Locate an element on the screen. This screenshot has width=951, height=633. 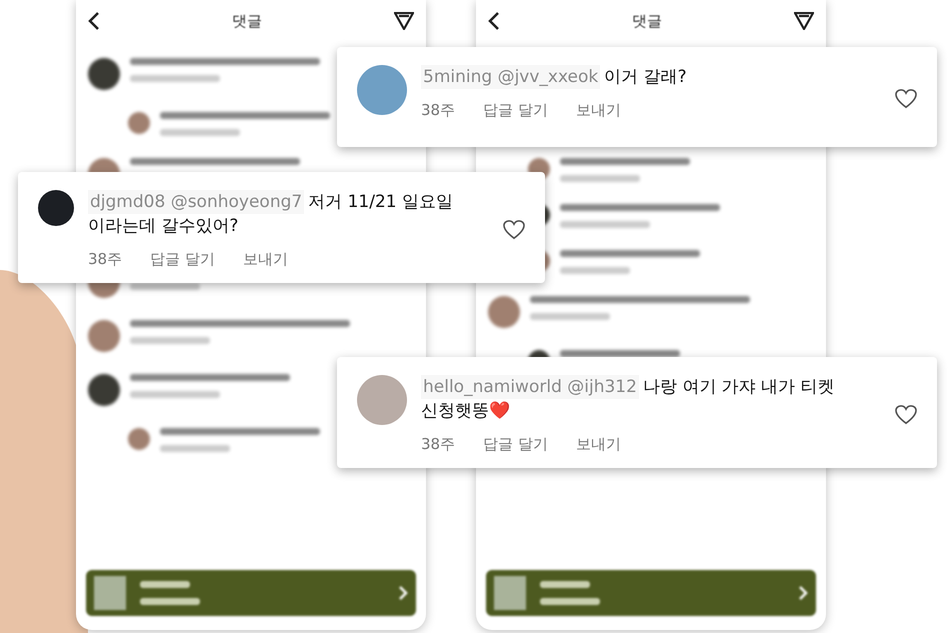
comment-text: 5mining @jvv_xxeok 이거 갈래? is located at coordinates (554, 77).